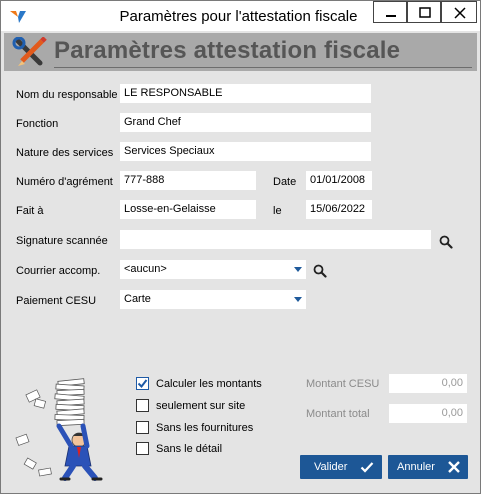 This screenshot has height=494, width=481. I want to click on calculer-label: Calculer les montants, so click(209, 384).